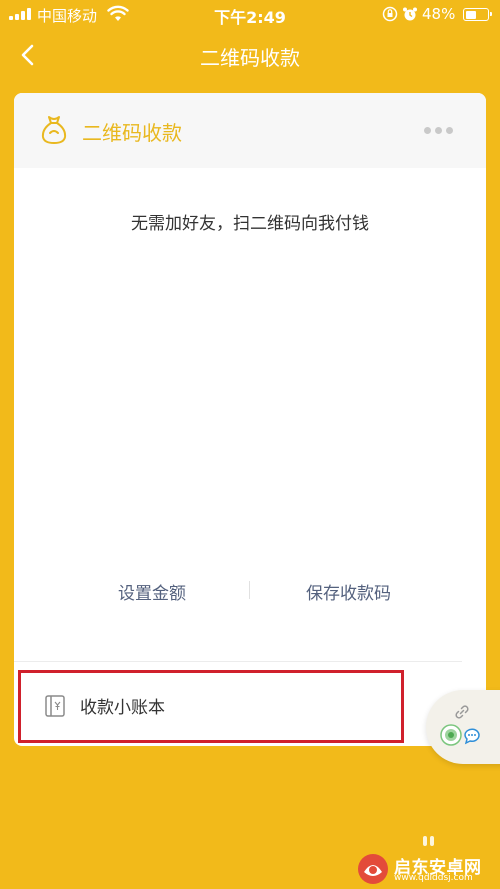 The width and height of the screenshot is (500, 889). Describe the element at coordinates (470, 14) in the screenshot. I see `battery-level` at that location.